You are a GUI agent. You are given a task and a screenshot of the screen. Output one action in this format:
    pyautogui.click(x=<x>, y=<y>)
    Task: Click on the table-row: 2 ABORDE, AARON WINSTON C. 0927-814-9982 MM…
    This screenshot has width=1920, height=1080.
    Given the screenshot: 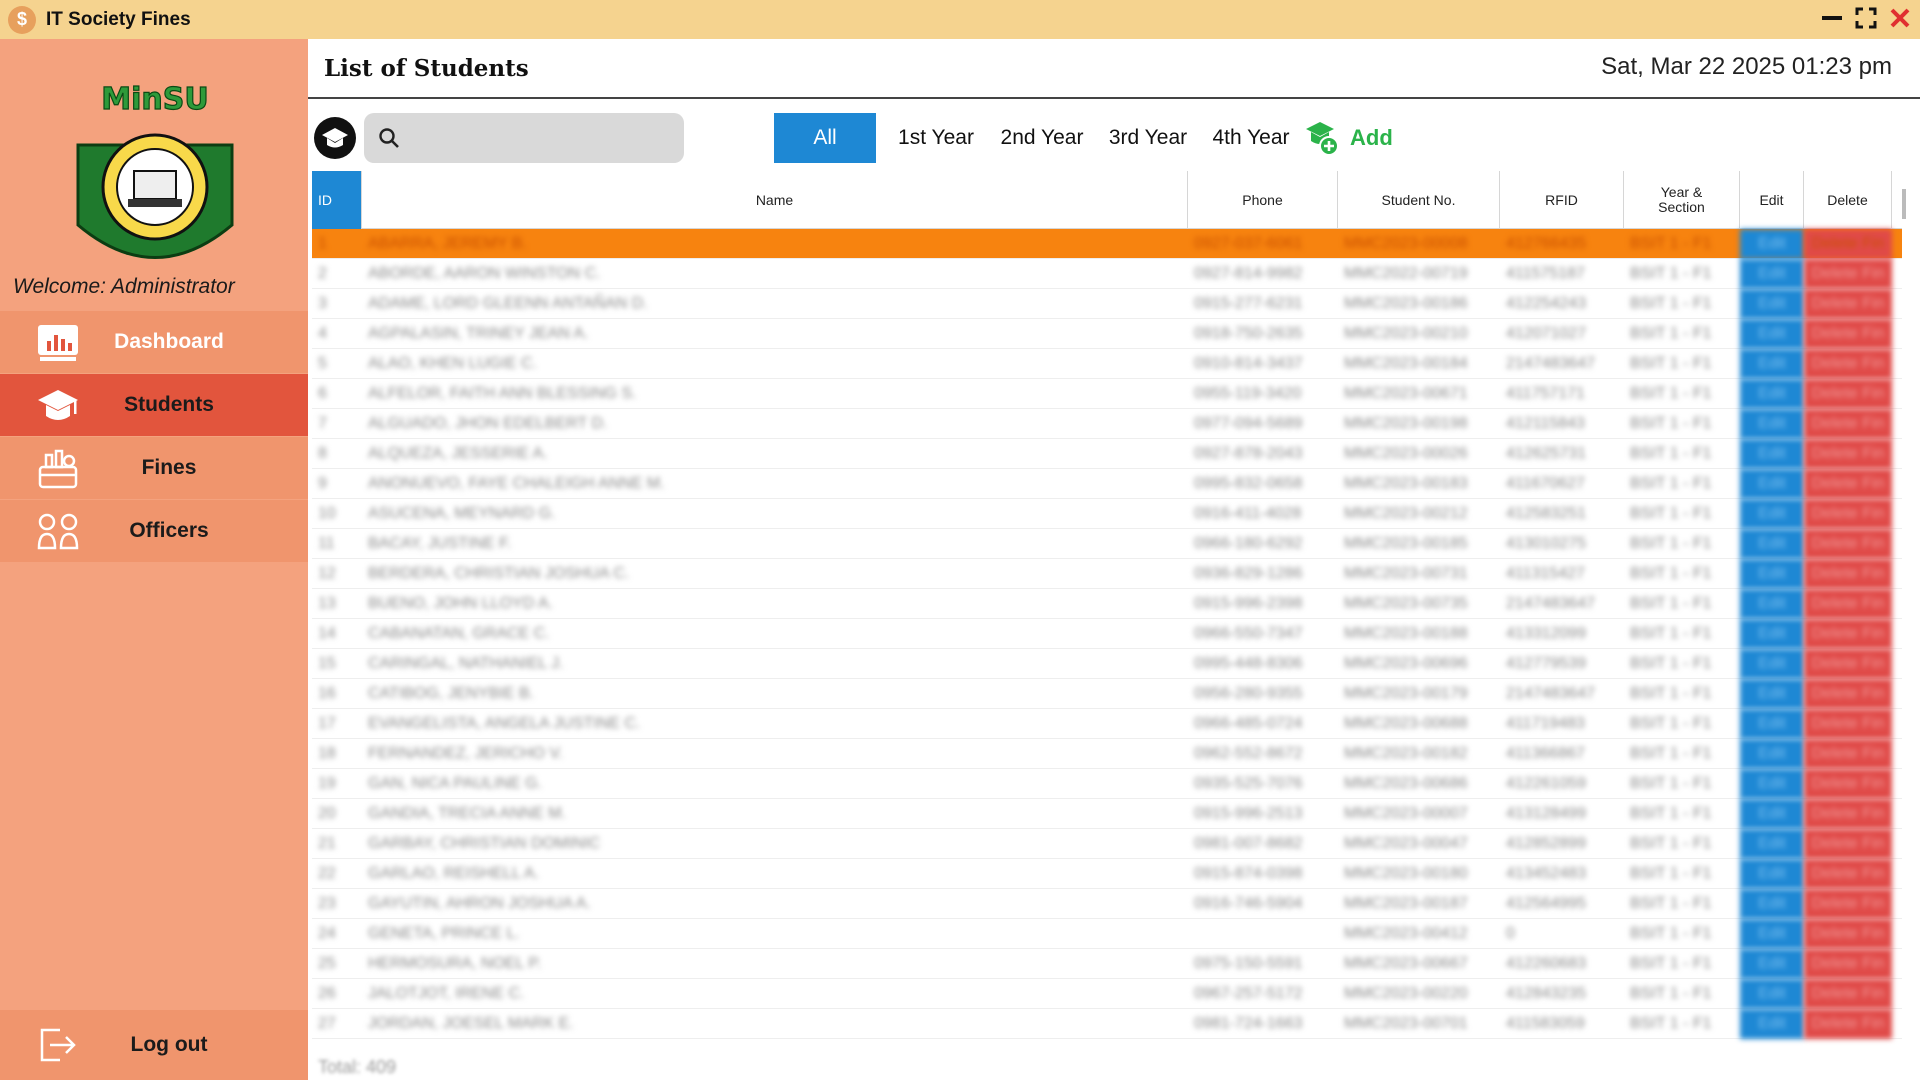 What is the action you would take?
    pyautogui.click(x=1107, y=274)
    